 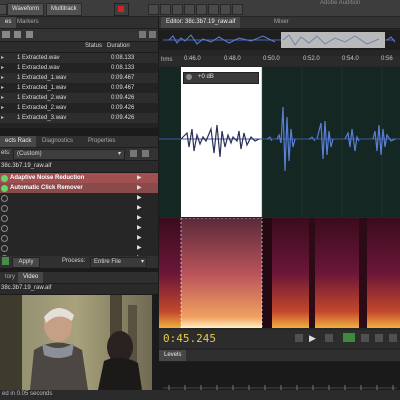 I want to click on multitrack-button: Multitrack, so click(x=64, y=9).